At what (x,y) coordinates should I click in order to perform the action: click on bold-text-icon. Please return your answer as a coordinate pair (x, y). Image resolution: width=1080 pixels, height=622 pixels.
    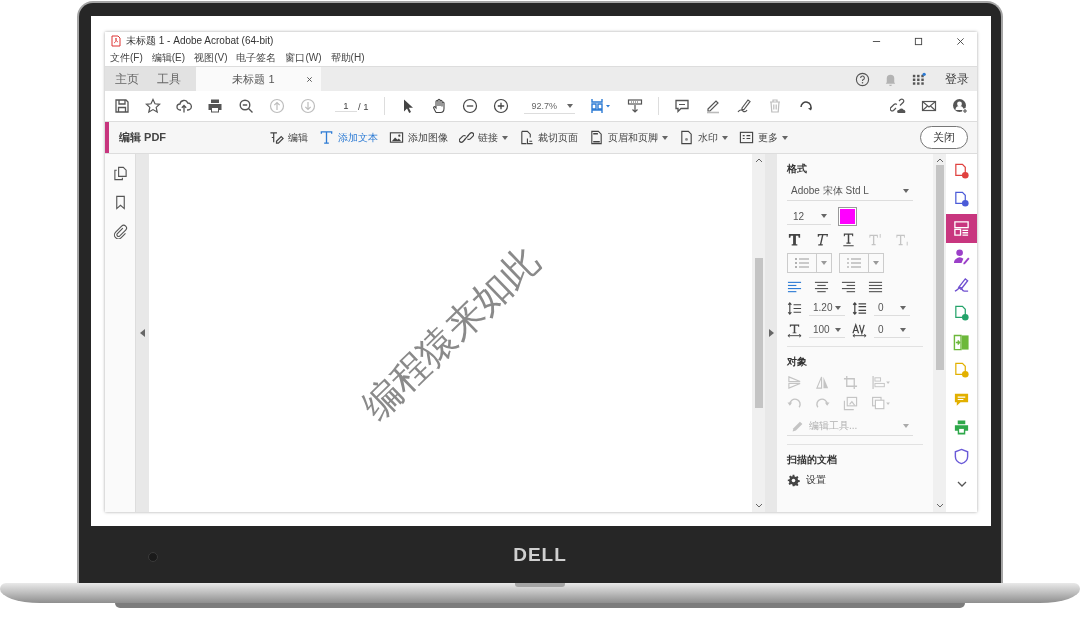
    Looking at the image, I should click on (794, 239).